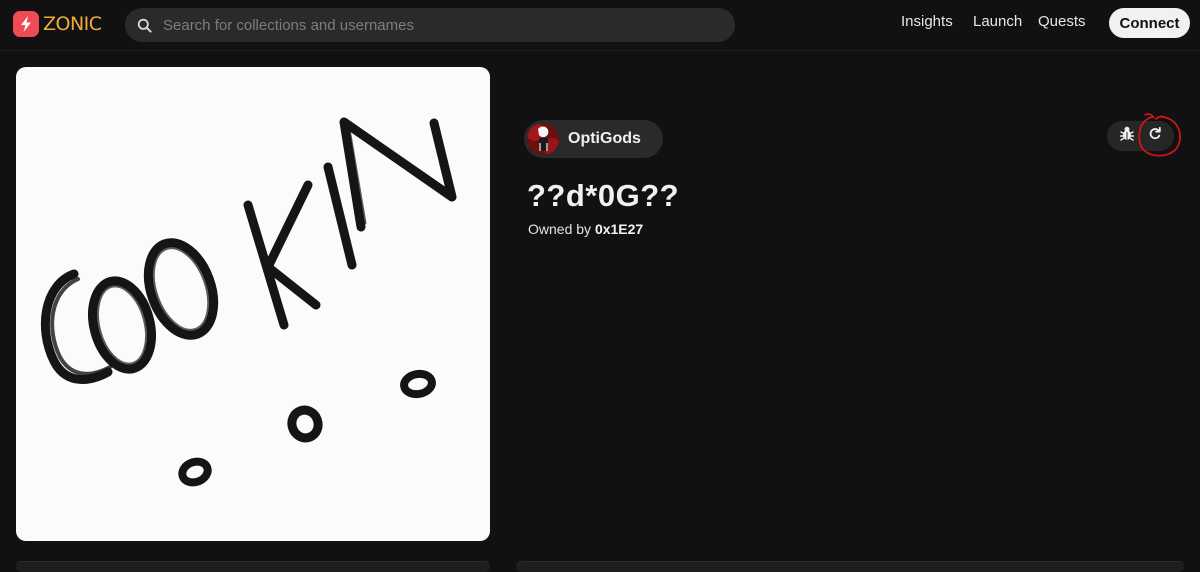 The image size is (1200, 572). I want to click on nav-launch: Launch, so click(997, 21).